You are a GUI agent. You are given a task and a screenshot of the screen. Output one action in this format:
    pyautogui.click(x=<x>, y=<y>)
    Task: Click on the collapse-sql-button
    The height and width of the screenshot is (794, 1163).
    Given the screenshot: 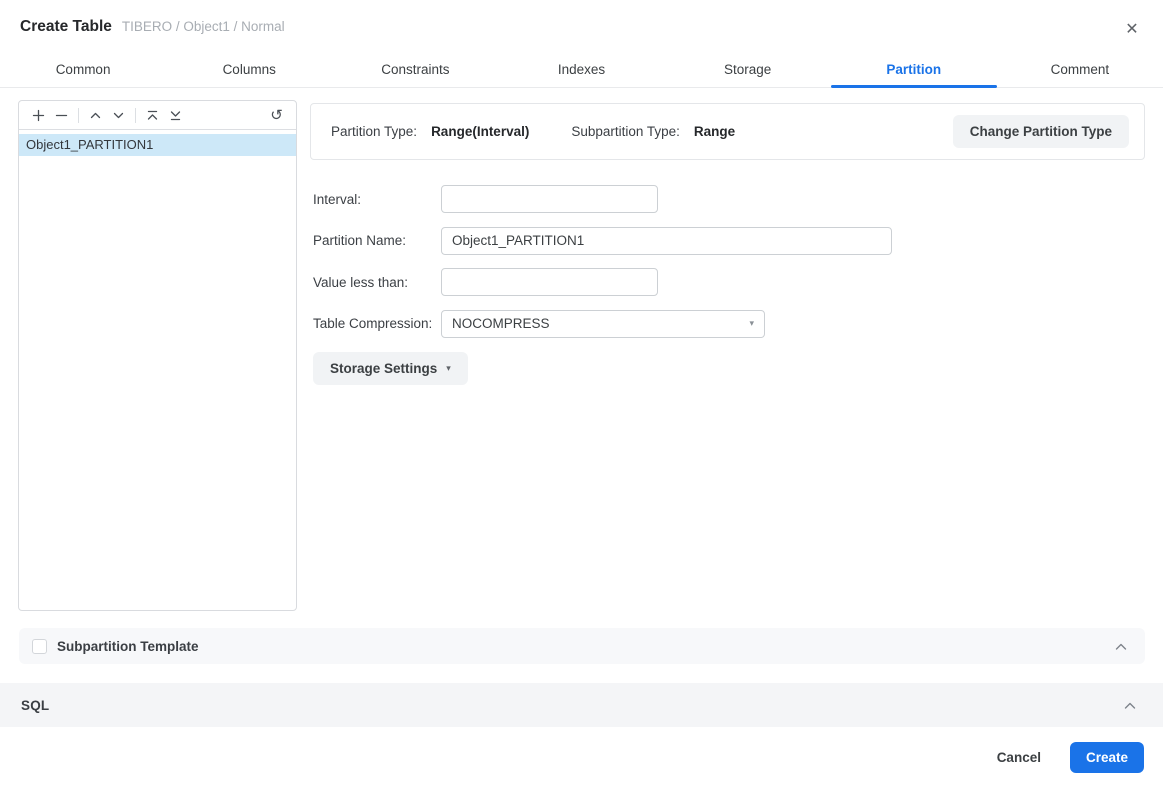 What is the action you would take?
    pyautogui.click(x=1130, y=705)
    